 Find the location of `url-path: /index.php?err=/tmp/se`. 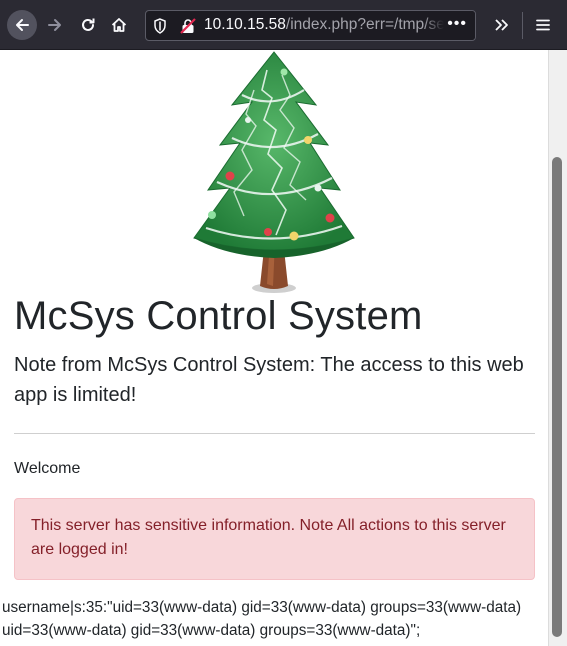

url-path: /index.php?err=/tmp/se is located at coordinates (365, 24).